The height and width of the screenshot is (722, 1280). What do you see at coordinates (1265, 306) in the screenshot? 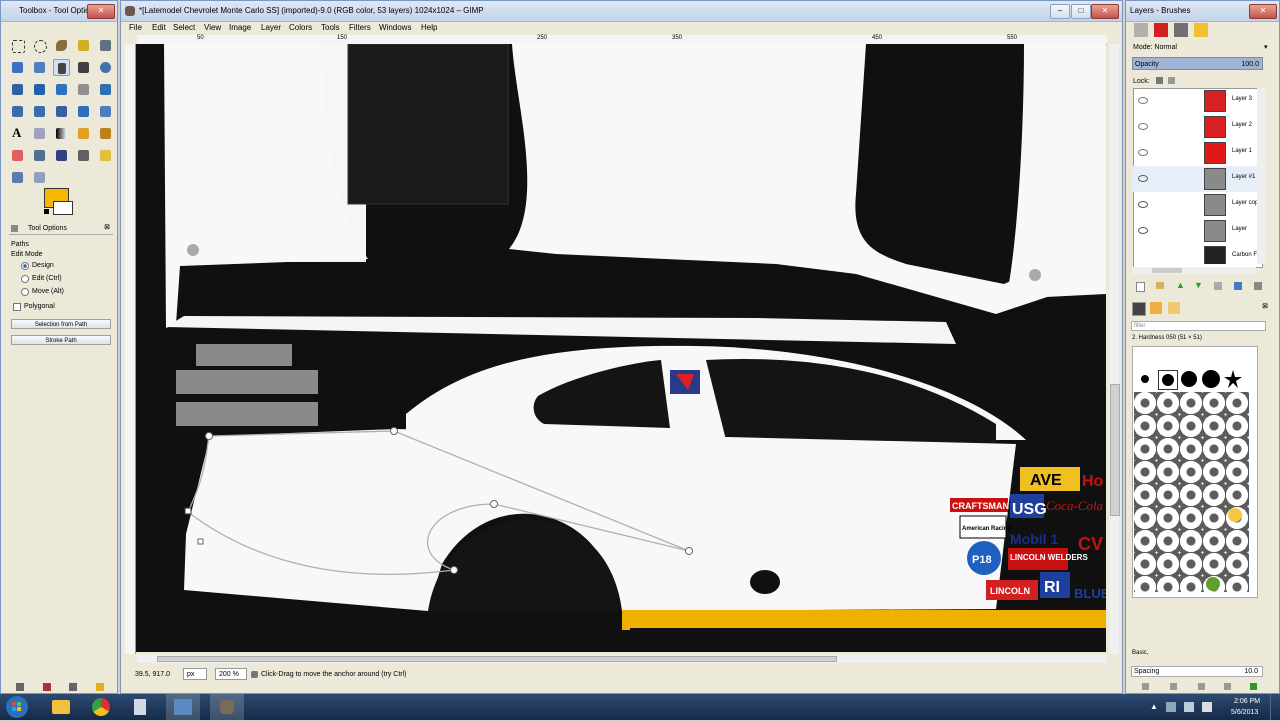
I see `brushes-close-icon: ⊠` at bounding box center [1265, 306].